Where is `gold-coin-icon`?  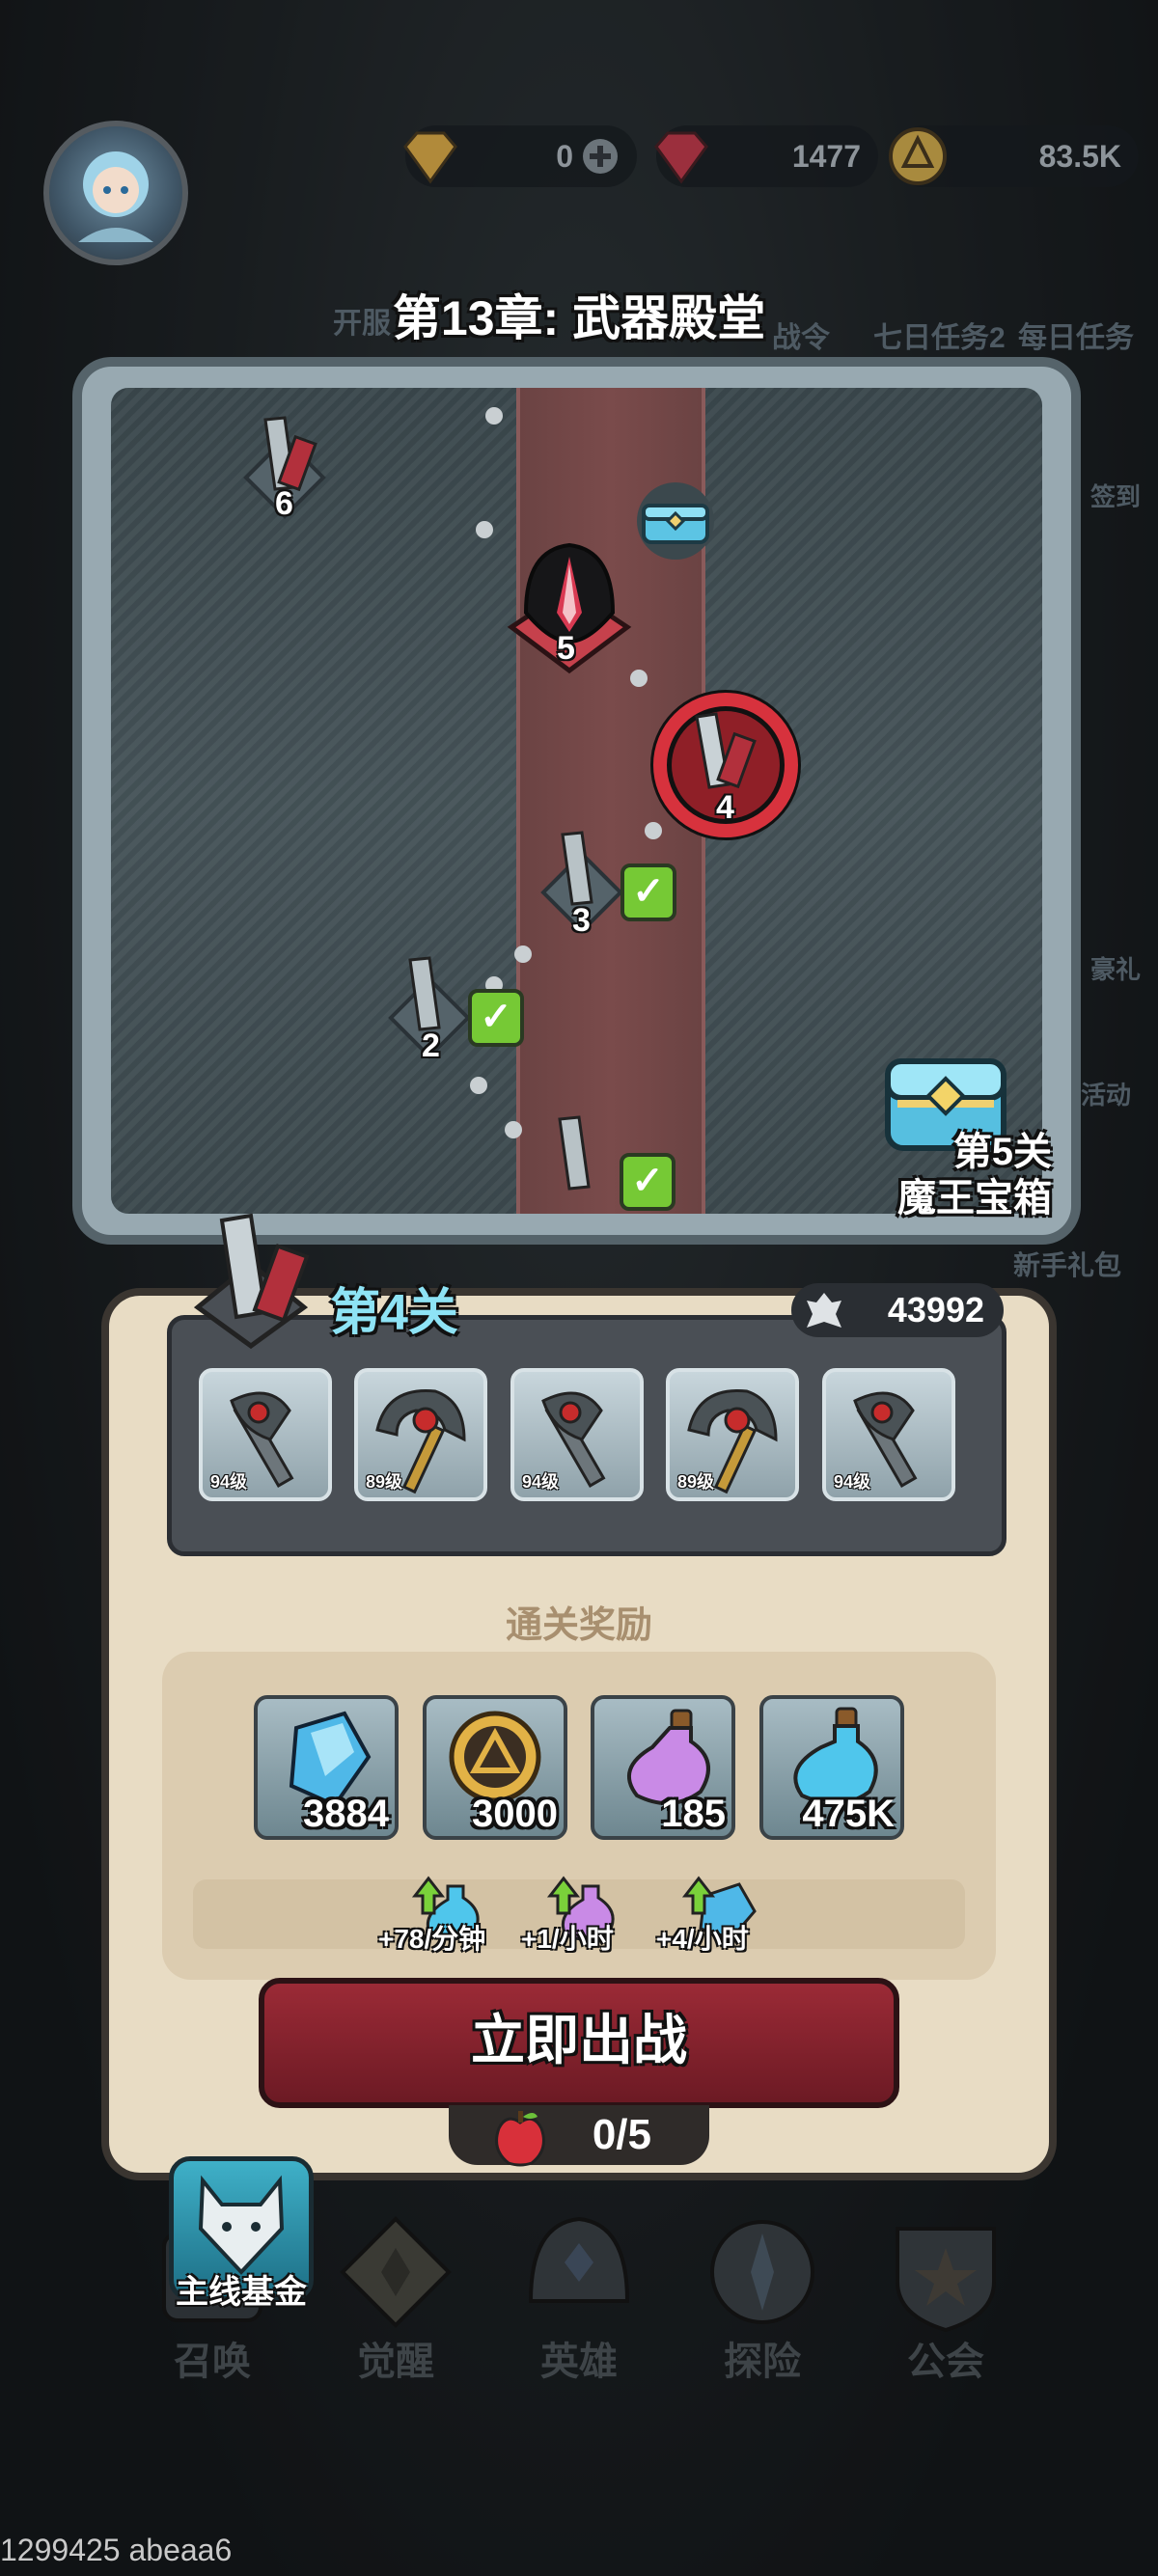
gold-coin-icon is located at coordinates (918, 156).